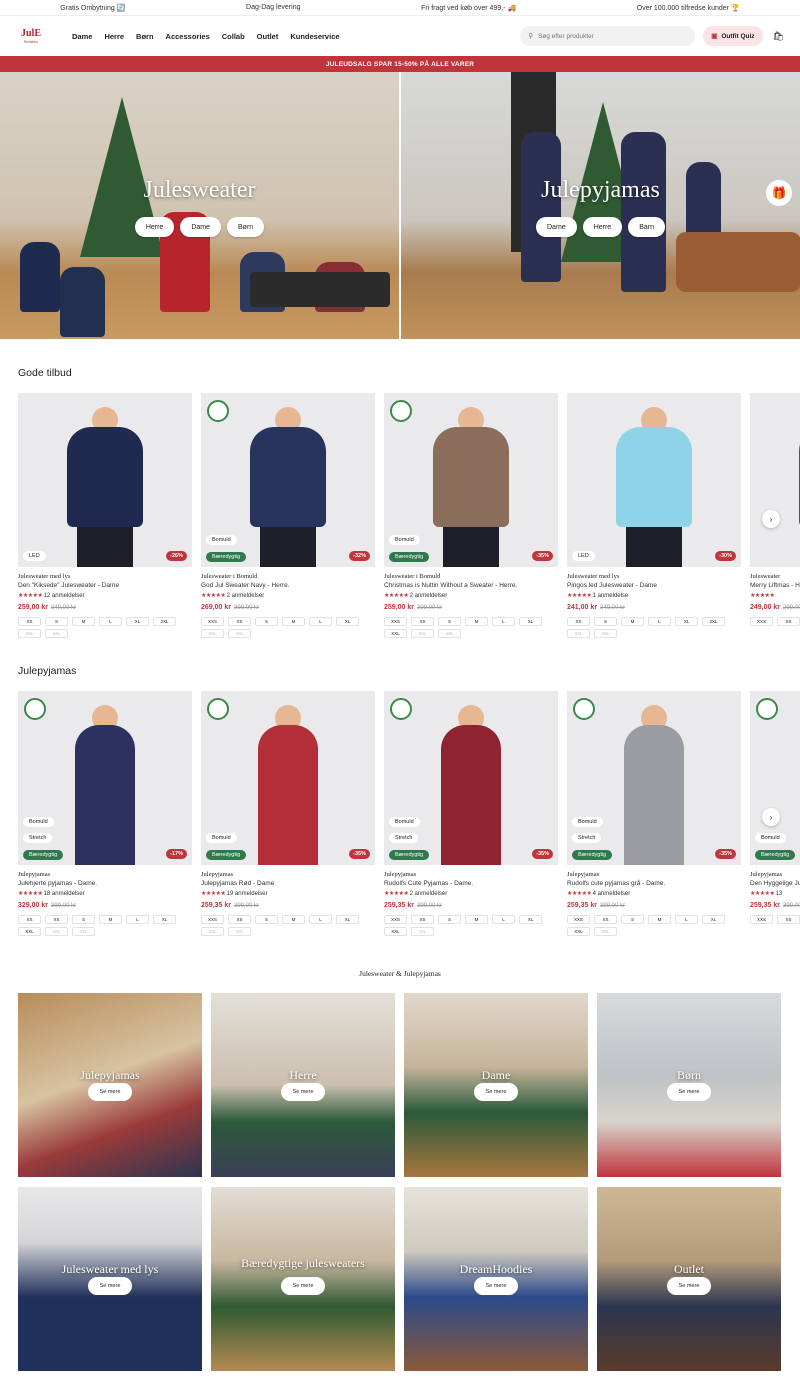 The height and width of the screenshot is (1379, 800). I want to click on hero-button-dame: Dame, so click(201, 227).